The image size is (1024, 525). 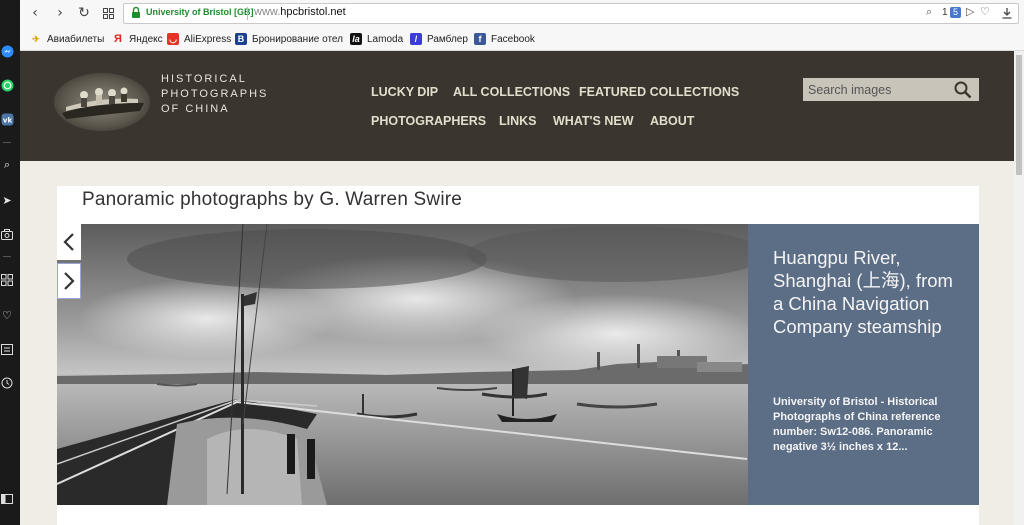 I want to click on next-slide-button, so click(x=69, y=281).